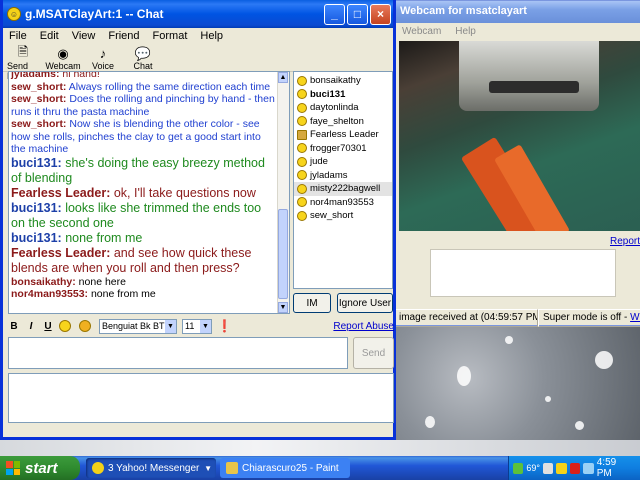 The image size is (640, 480). I want to click on yahoo-tray-icon, so click(561, 468).